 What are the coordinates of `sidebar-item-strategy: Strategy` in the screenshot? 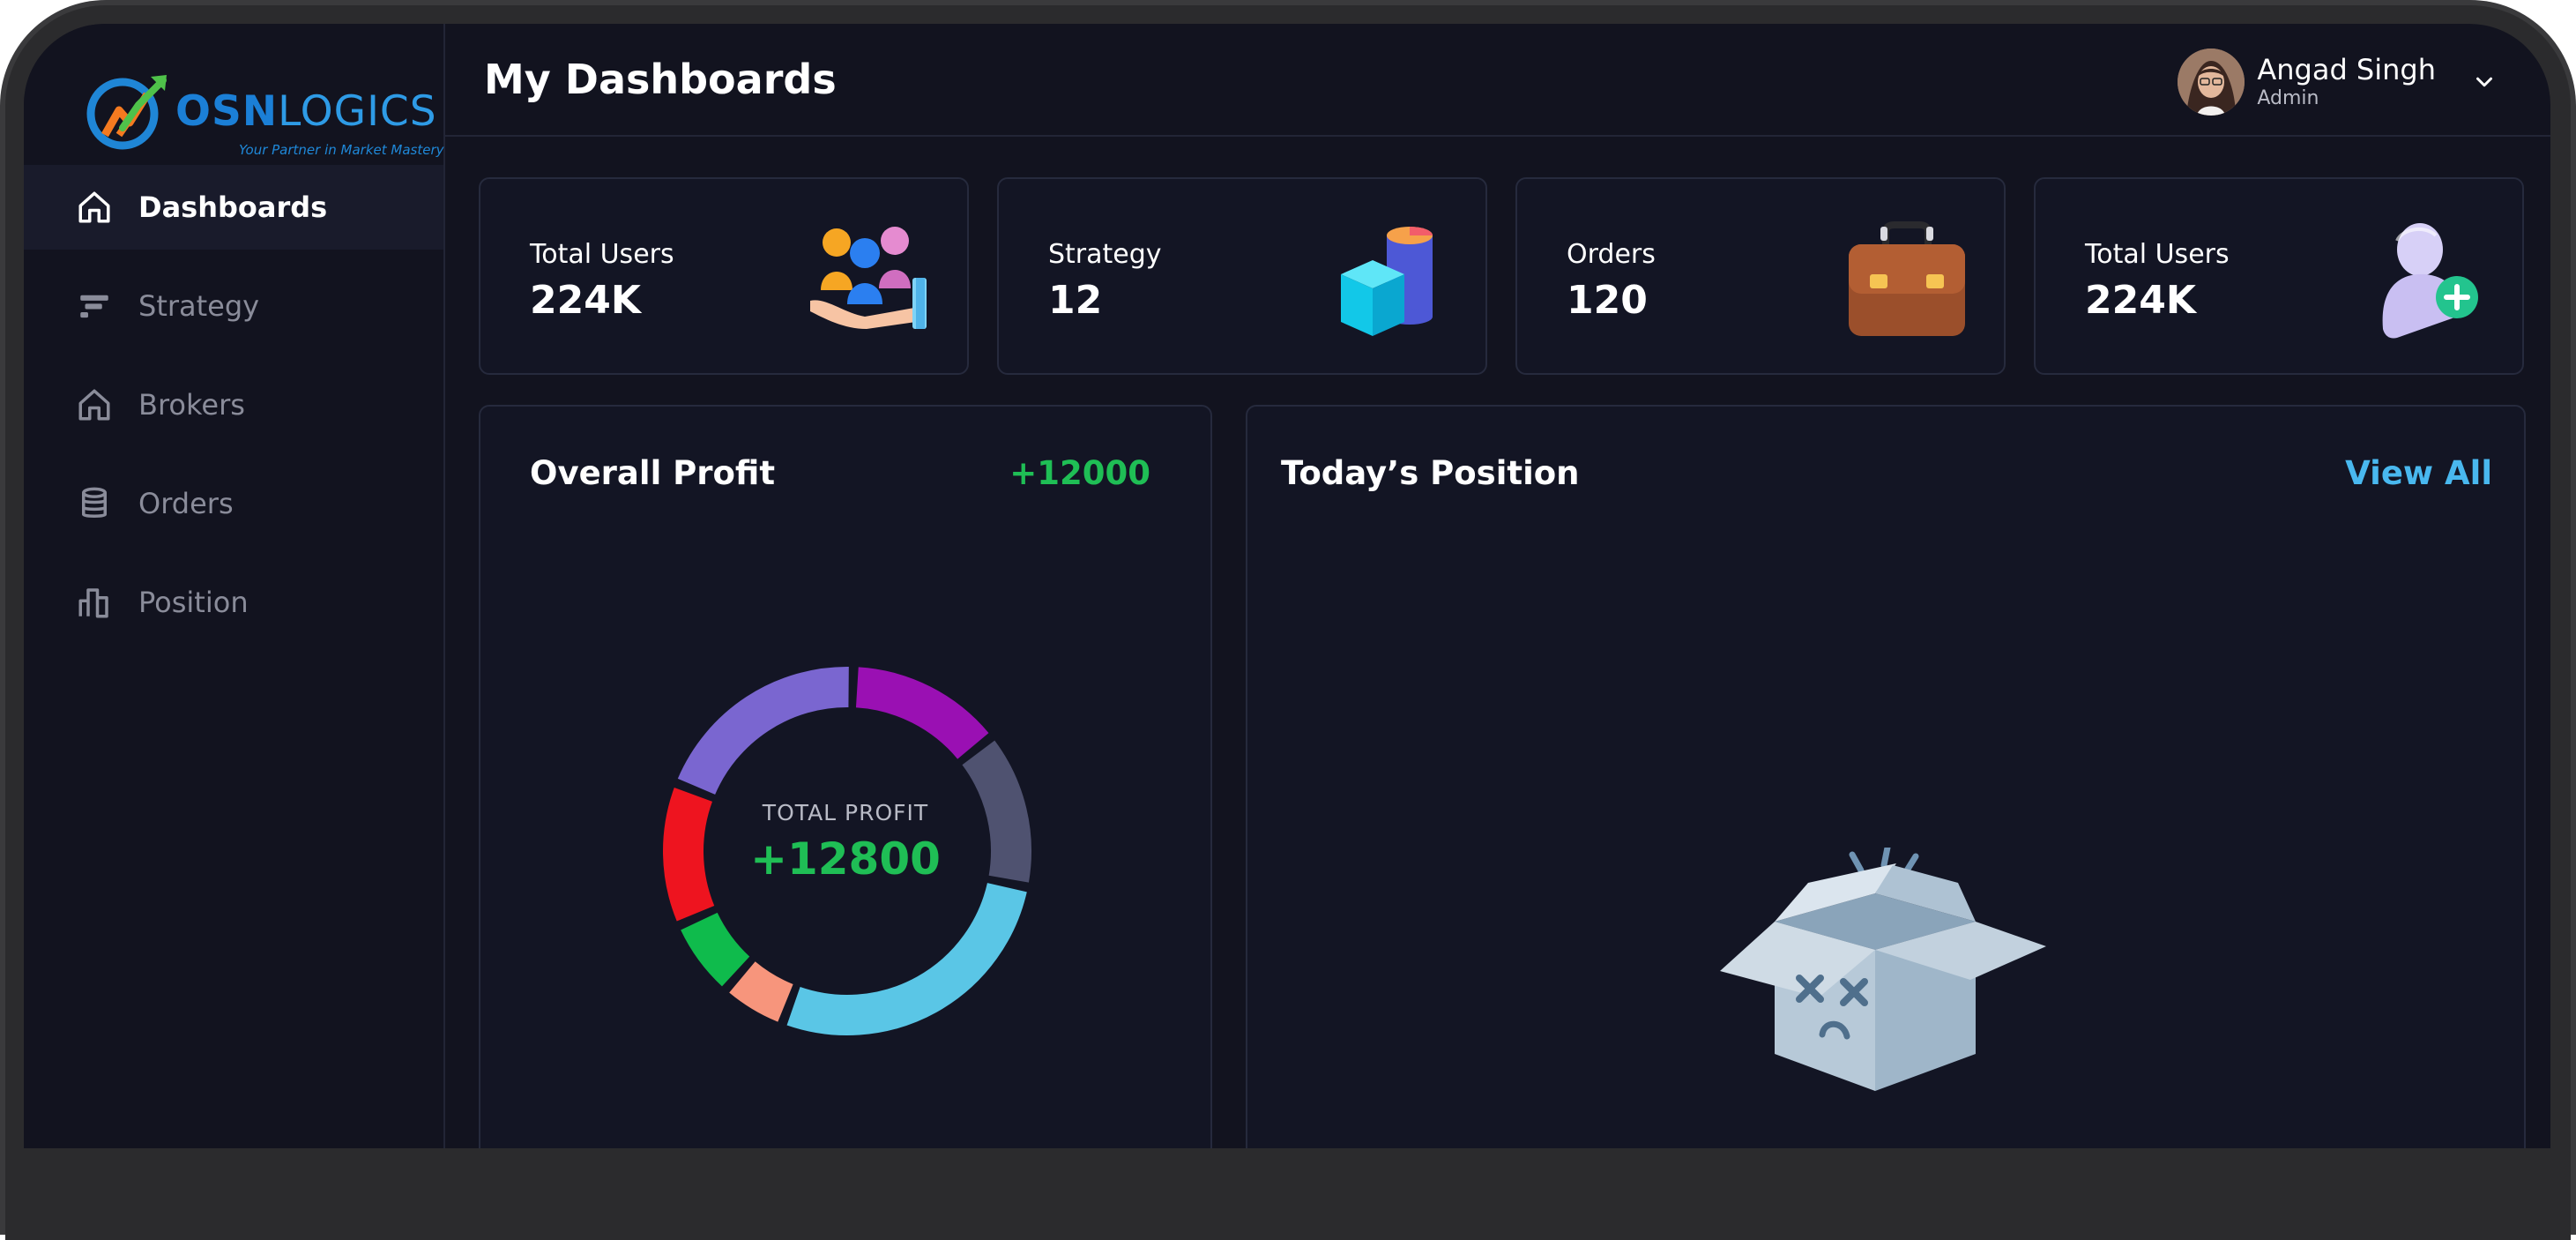 It's located at (234, 306).